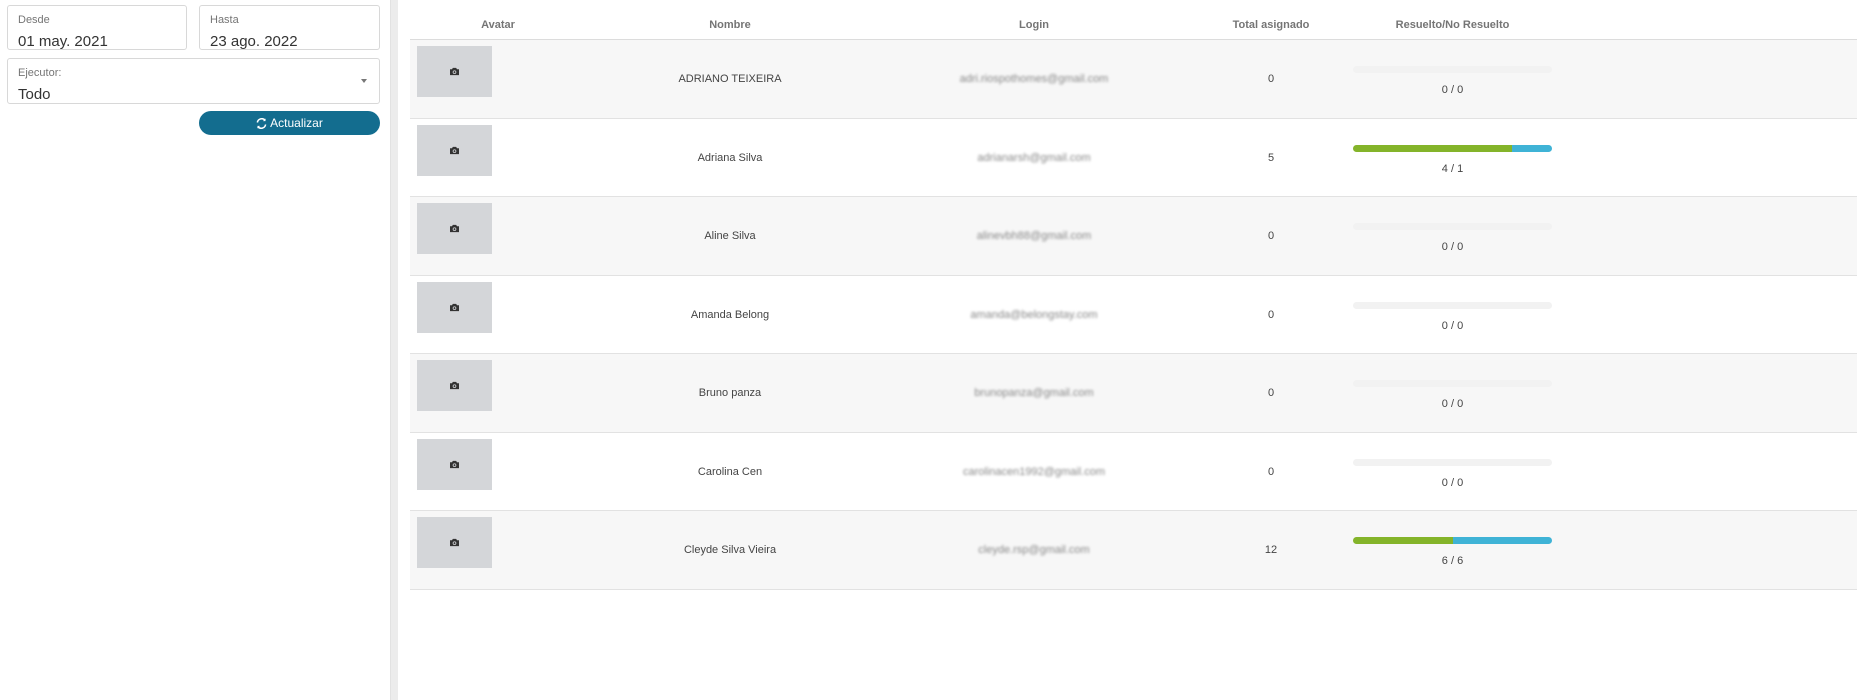  What do you see at coordinates (730, 25) in the screenshot?
I see `header-nombre: Nombre` at bounding box center [730, 25].